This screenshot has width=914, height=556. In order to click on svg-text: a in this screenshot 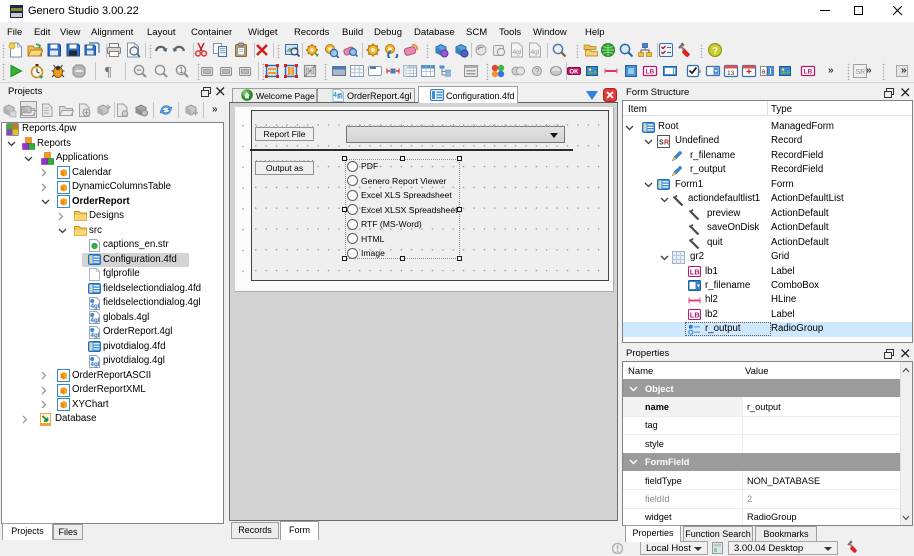, I will do `click(764, 72)`.